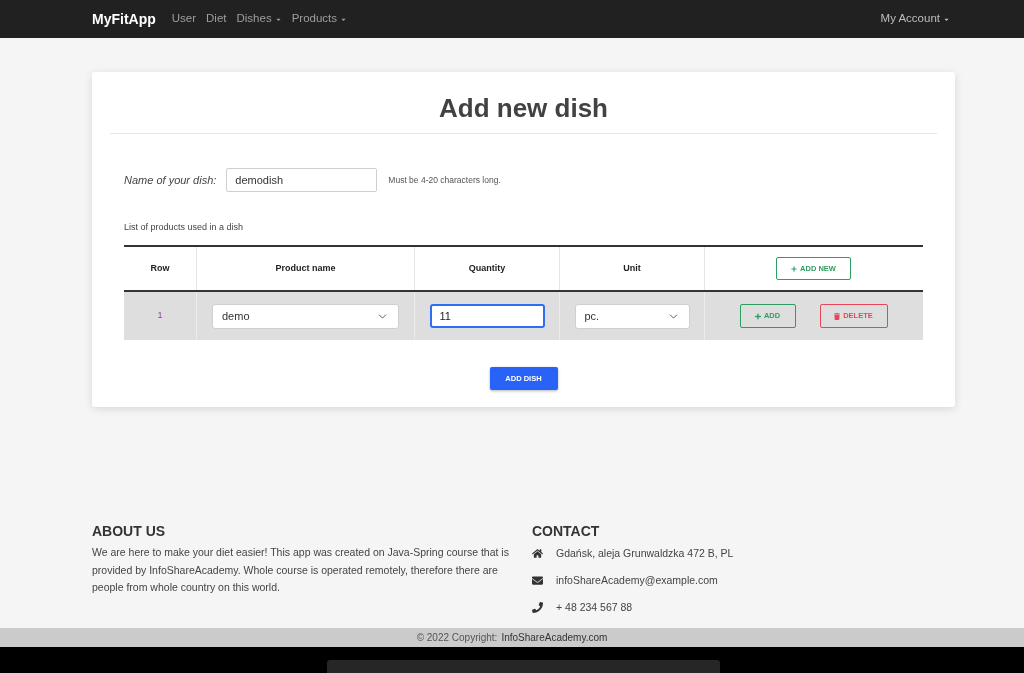 The image size is (1024, 673). What do you see at coordinates (537, 553) in the screenshot?
I see `home-icon` at bounding box center [537, 553].